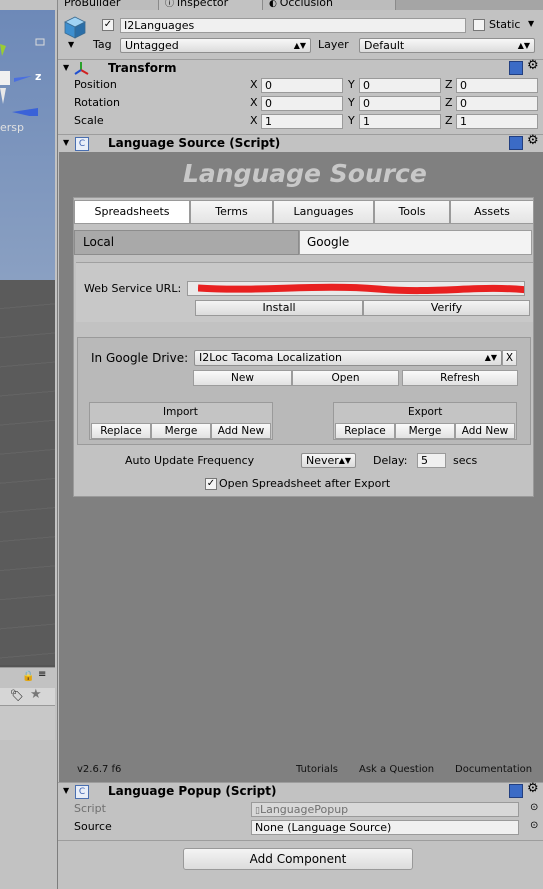 Image resolution: width=543 pixels, height=889 pixels. What do you see at coordinates (449, 102) in the screenshot?
I see `z-axis-label: Z` at bounding box center [449, 102].